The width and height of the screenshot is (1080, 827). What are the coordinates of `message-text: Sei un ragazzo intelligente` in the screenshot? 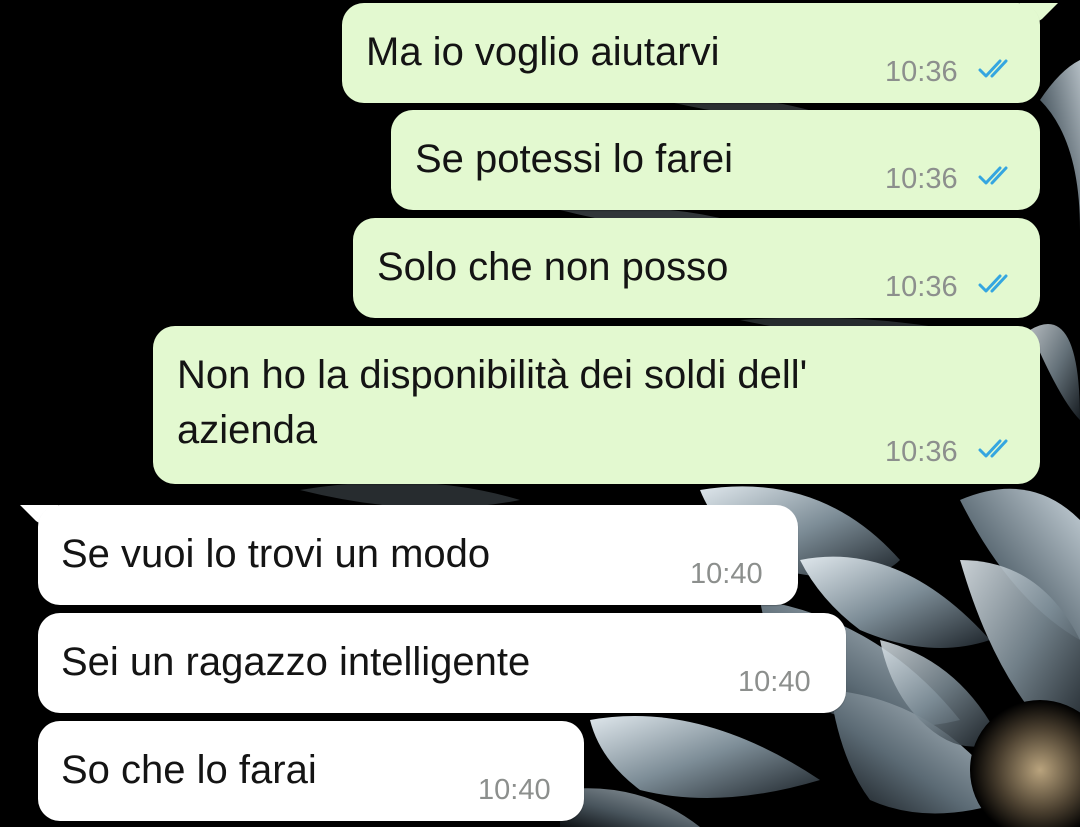 It's located at (296, 662).